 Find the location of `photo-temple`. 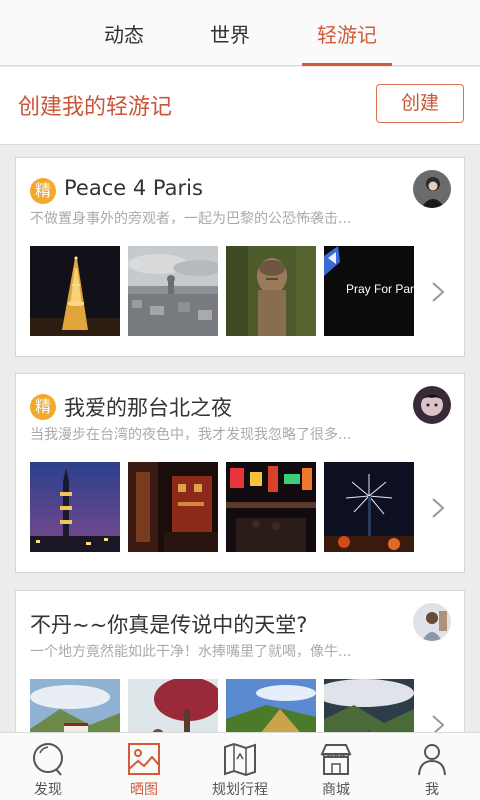

photo-temple is located at coordinates (173, 507).